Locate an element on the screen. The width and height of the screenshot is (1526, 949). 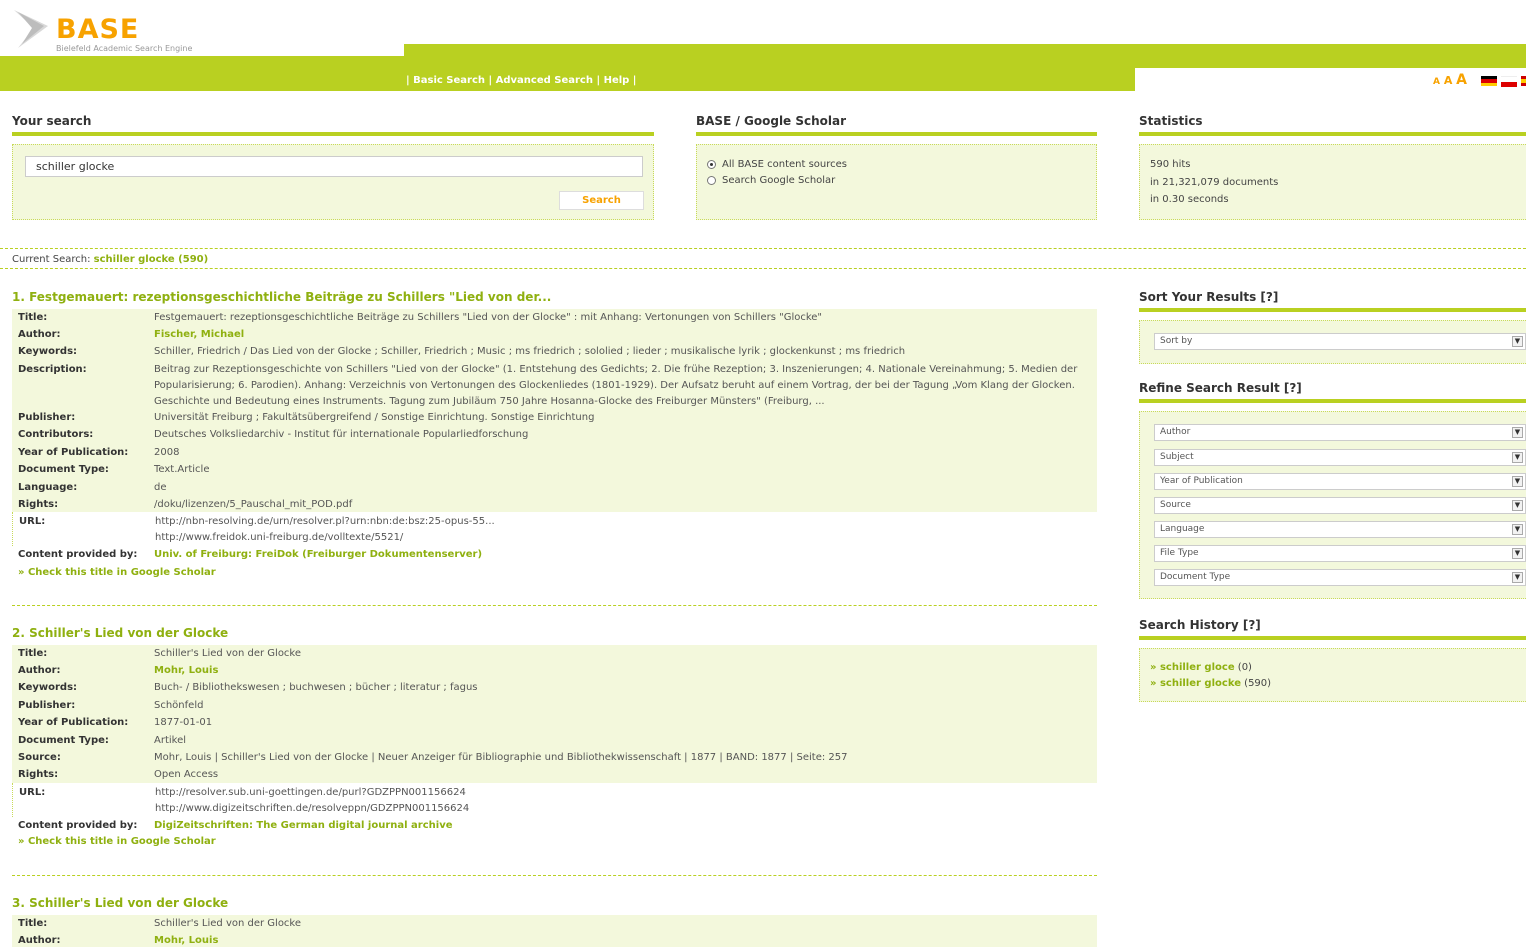
radio-all-base: All BASE content sources is located at coordinates (777, 164).